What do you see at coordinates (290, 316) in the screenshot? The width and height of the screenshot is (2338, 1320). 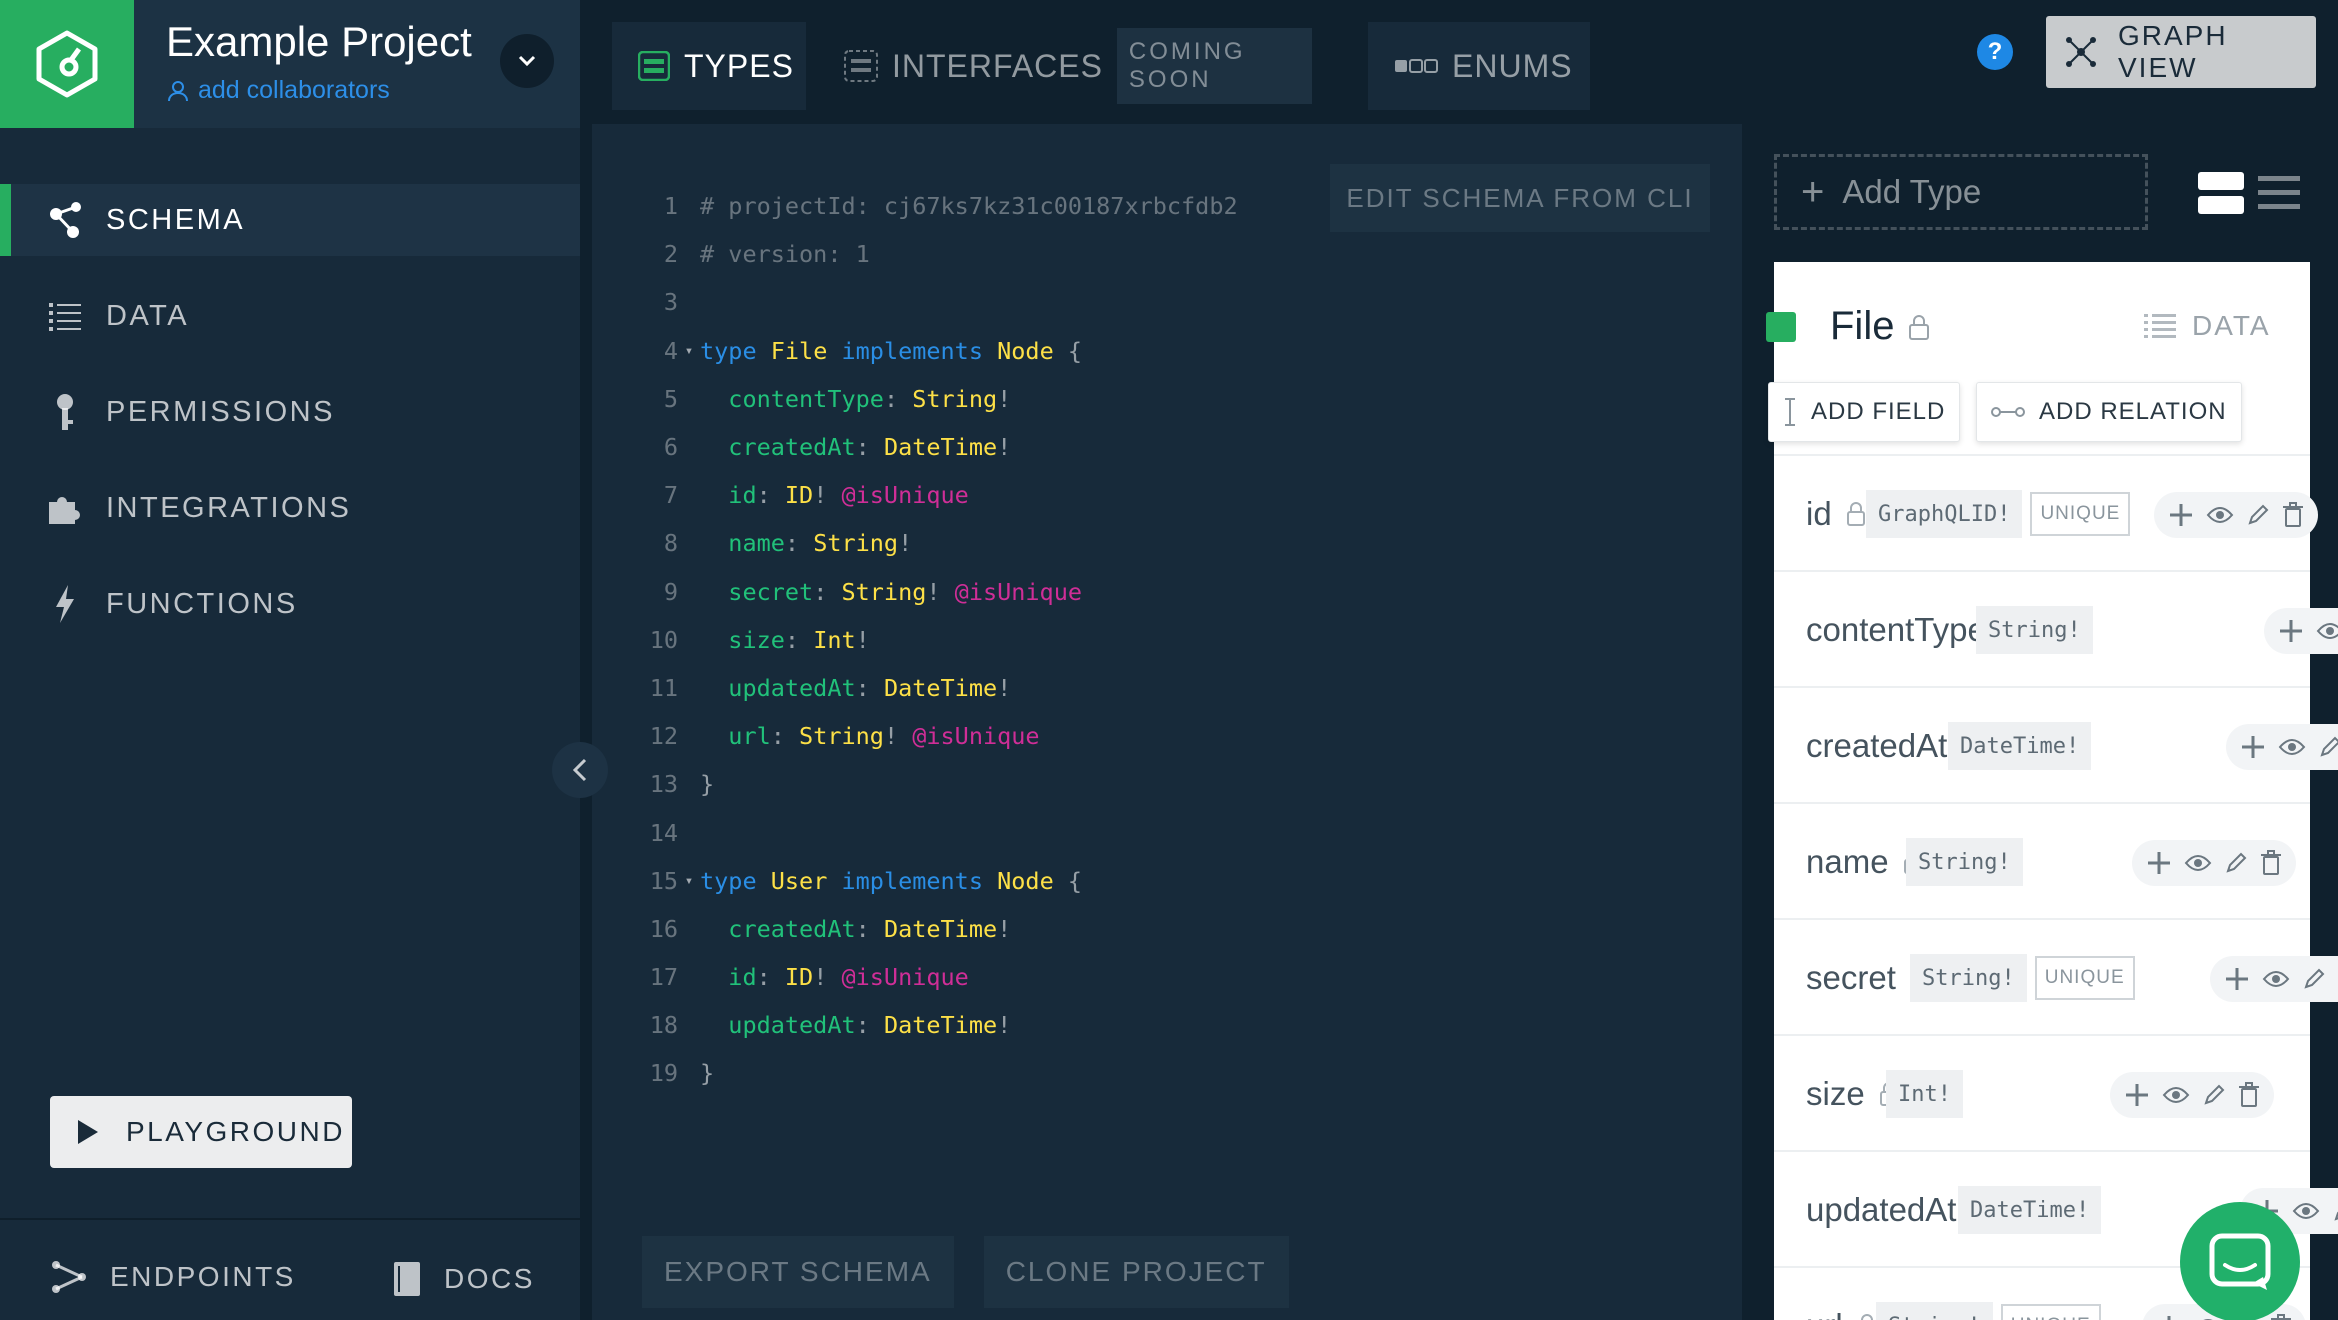 I see `sidebar-item-data: DATA` at bounding box center [290, 316].